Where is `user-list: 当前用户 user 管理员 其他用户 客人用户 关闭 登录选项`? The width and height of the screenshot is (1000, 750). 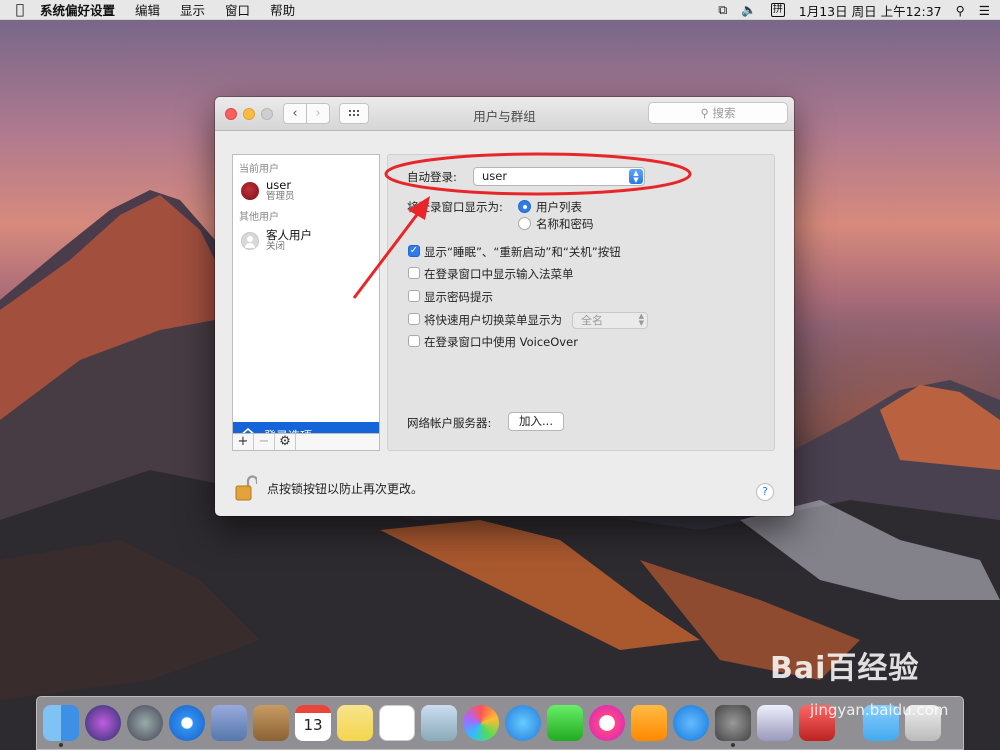 user-list: 当前用户 user 管理员 其他用户 客人用户 关闭 登录选项 is located at coordinates (306, 302).